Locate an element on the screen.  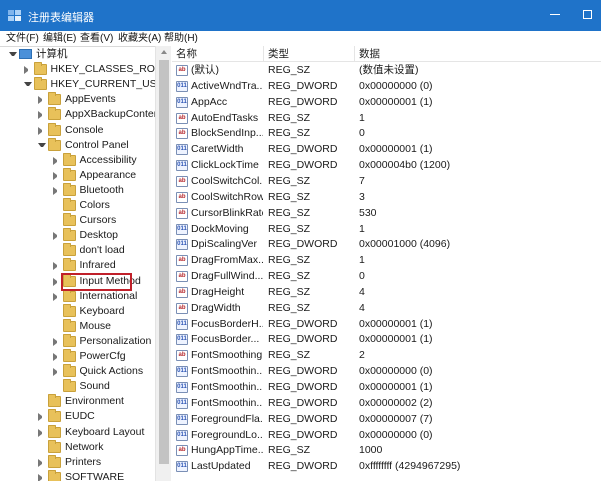
tree-item: EUDC is located at coordinates (77, 416).